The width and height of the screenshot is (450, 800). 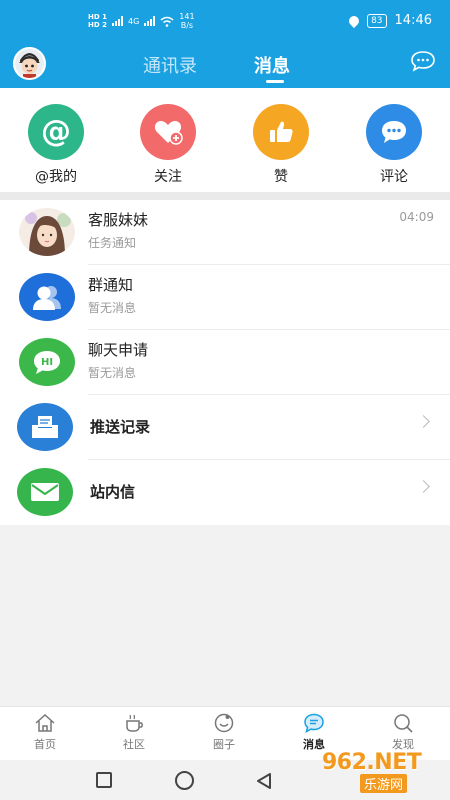 I want to click on hd-indicators: HD 1 HD 2, so click(x=97, y=21).